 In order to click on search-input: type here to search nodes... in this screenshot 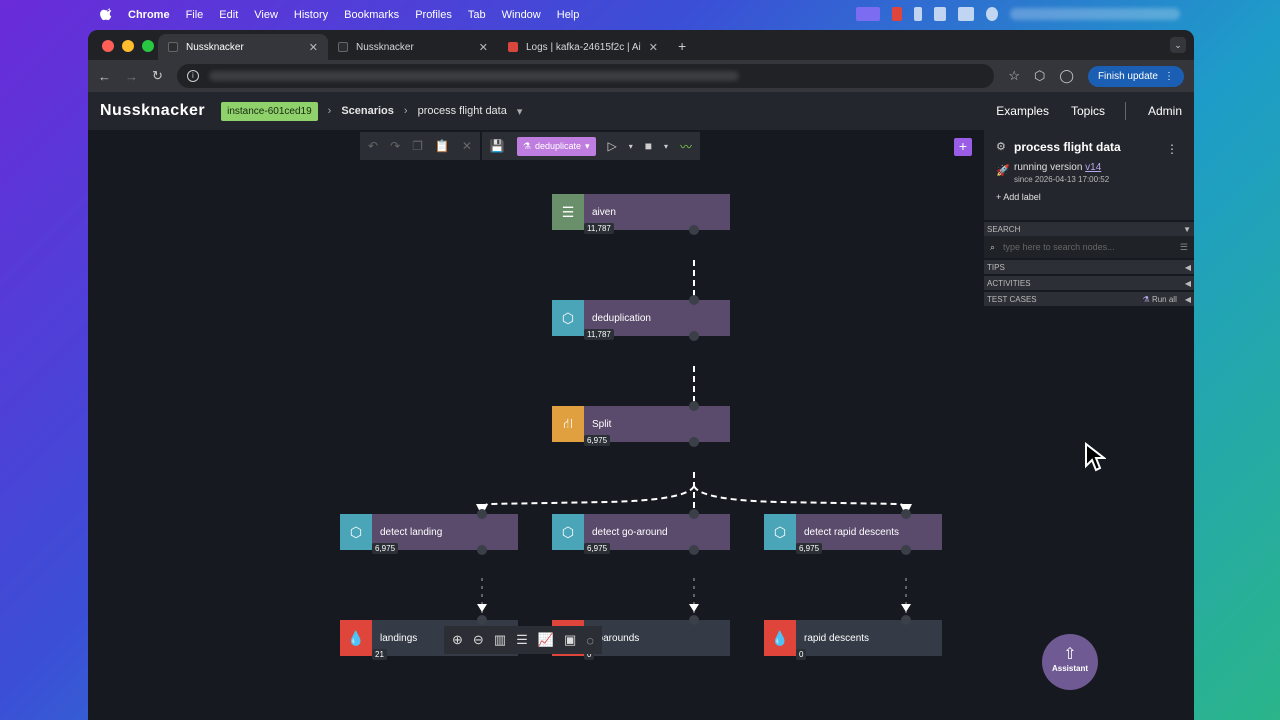, I will do `click(1087, 247)`.